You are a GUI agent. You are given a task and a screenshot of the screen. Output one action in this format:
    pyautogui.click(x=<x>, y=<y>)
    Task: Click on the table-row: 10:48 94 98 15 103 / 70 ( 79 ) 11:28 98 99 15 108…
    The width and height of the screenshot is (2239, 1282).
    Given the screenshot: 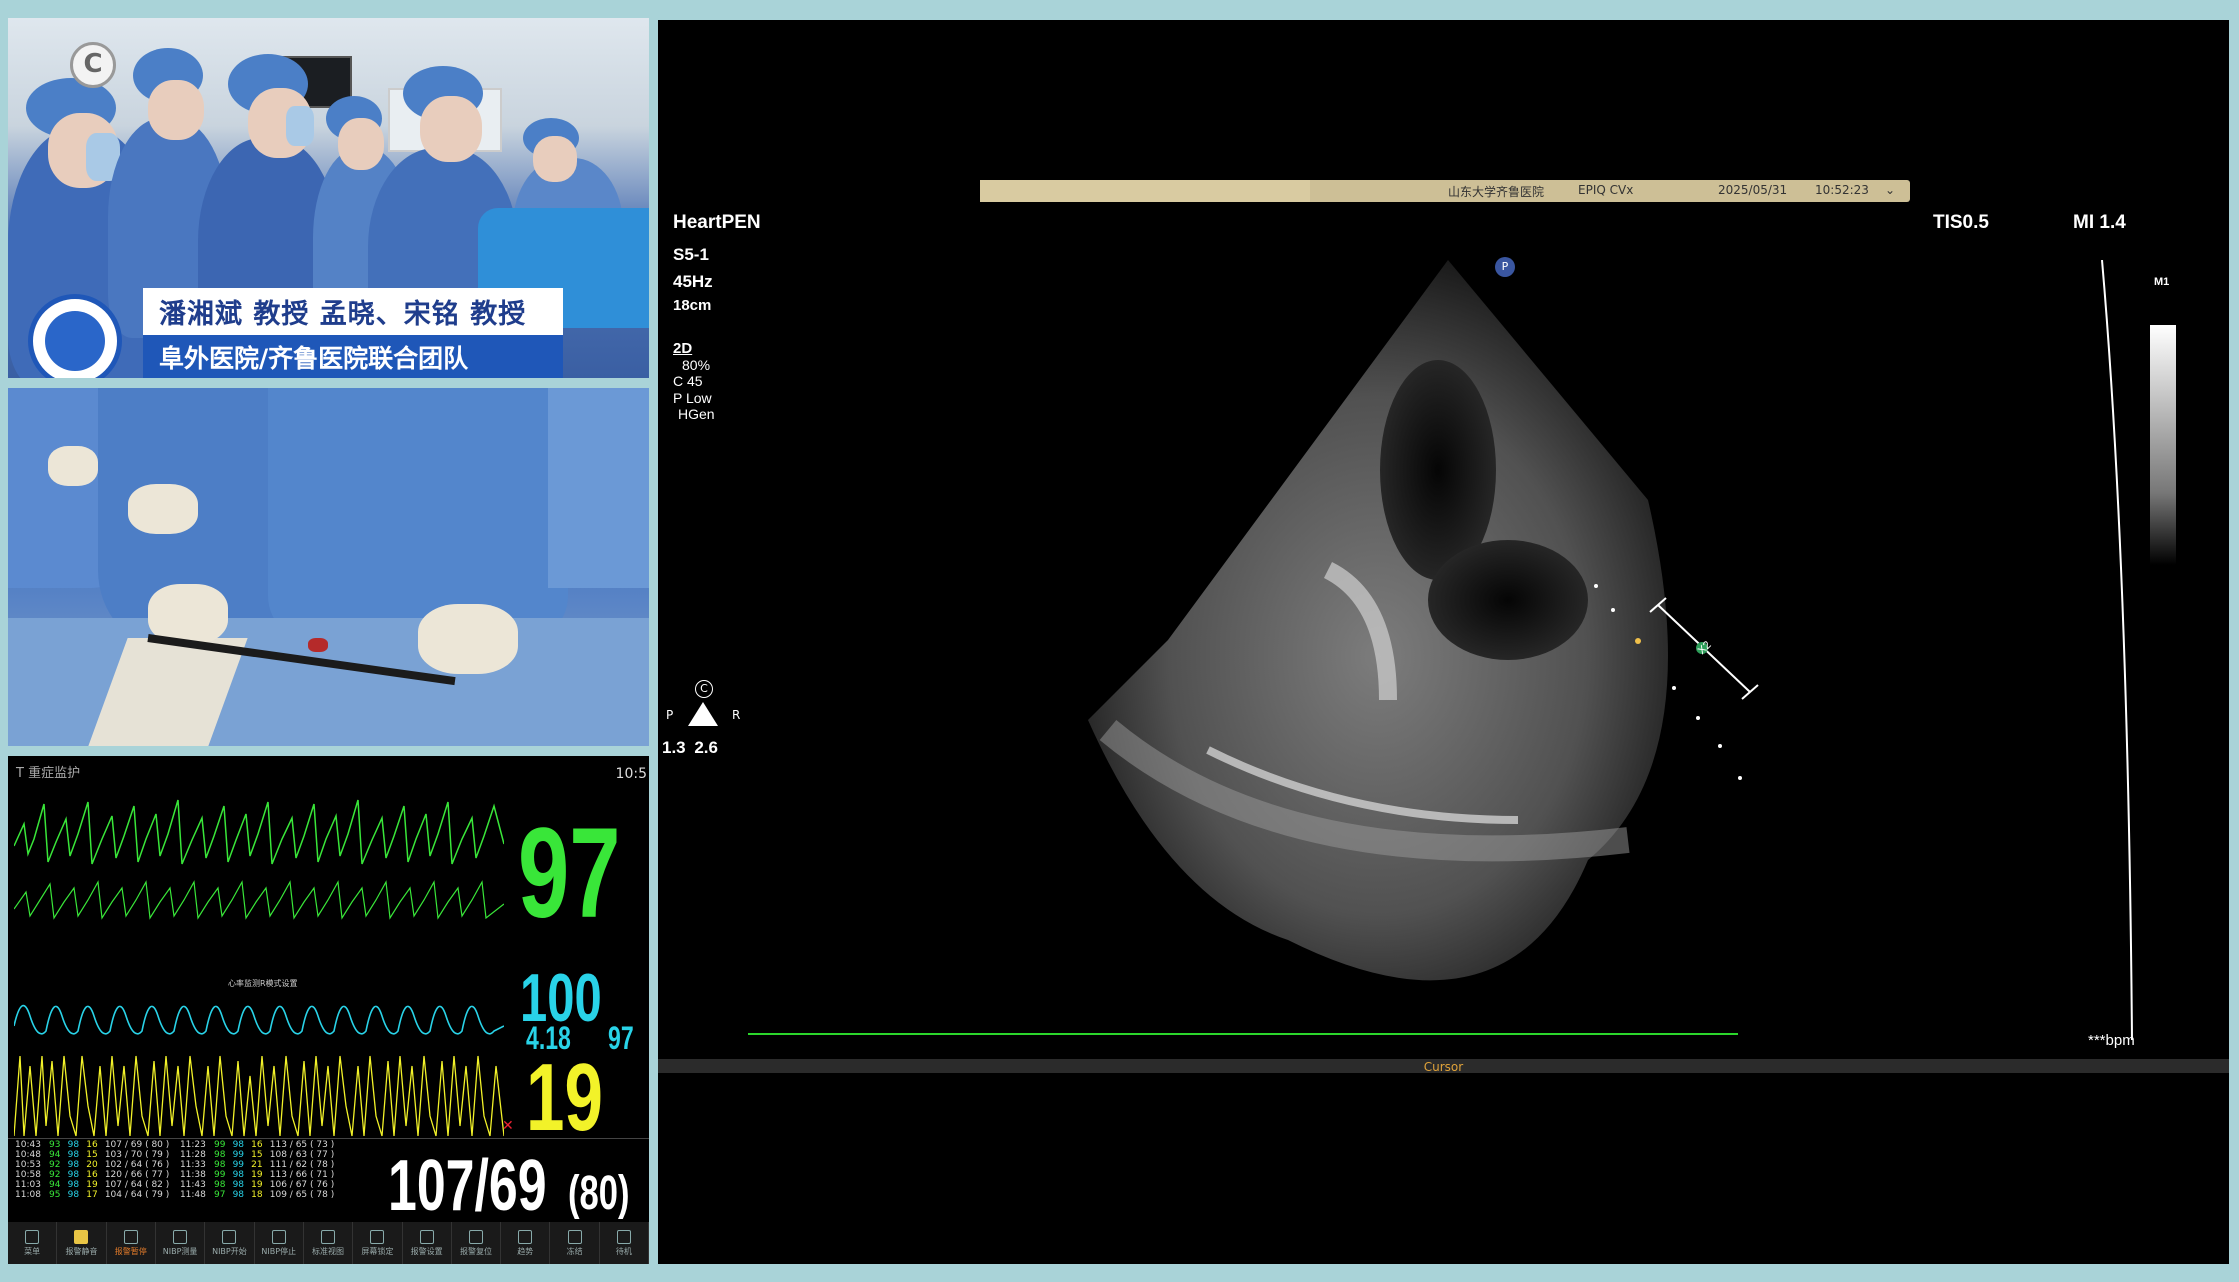 What is the action you would take?
    pyautogui.click(x=177, y=1155)
    